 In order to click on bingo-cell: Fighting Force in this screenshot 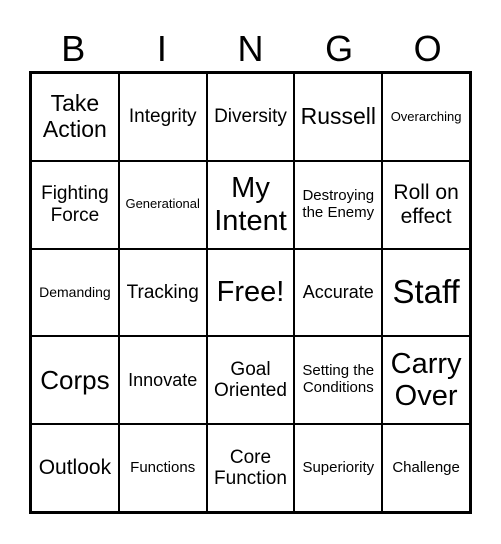, I will do `click(75, 204)`.